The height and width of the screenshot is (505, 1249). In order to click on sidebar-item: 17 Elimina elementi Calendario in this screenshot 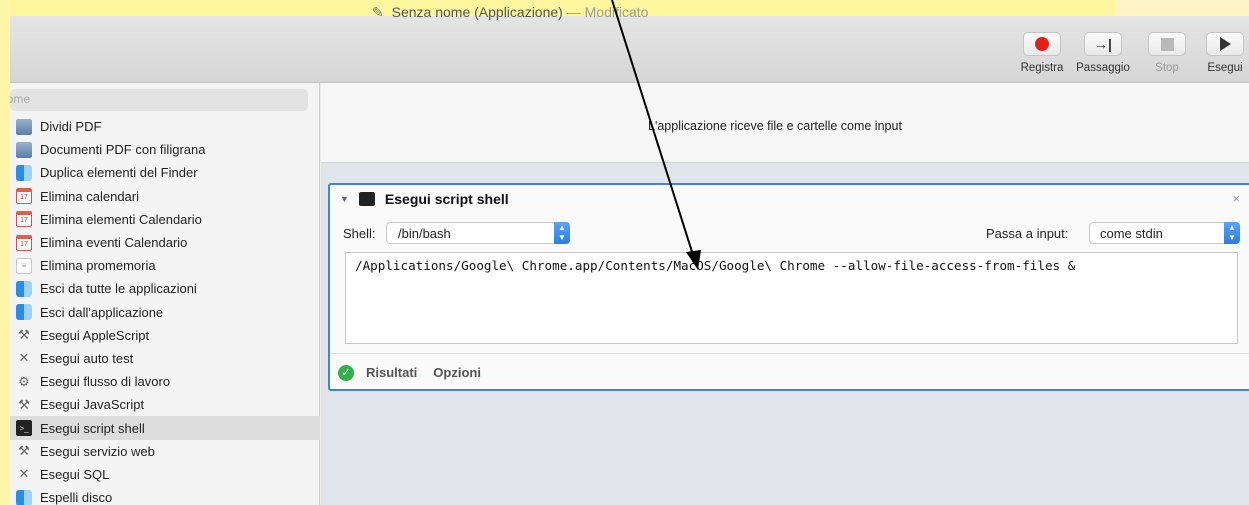, I will do `click(165, 219)`.